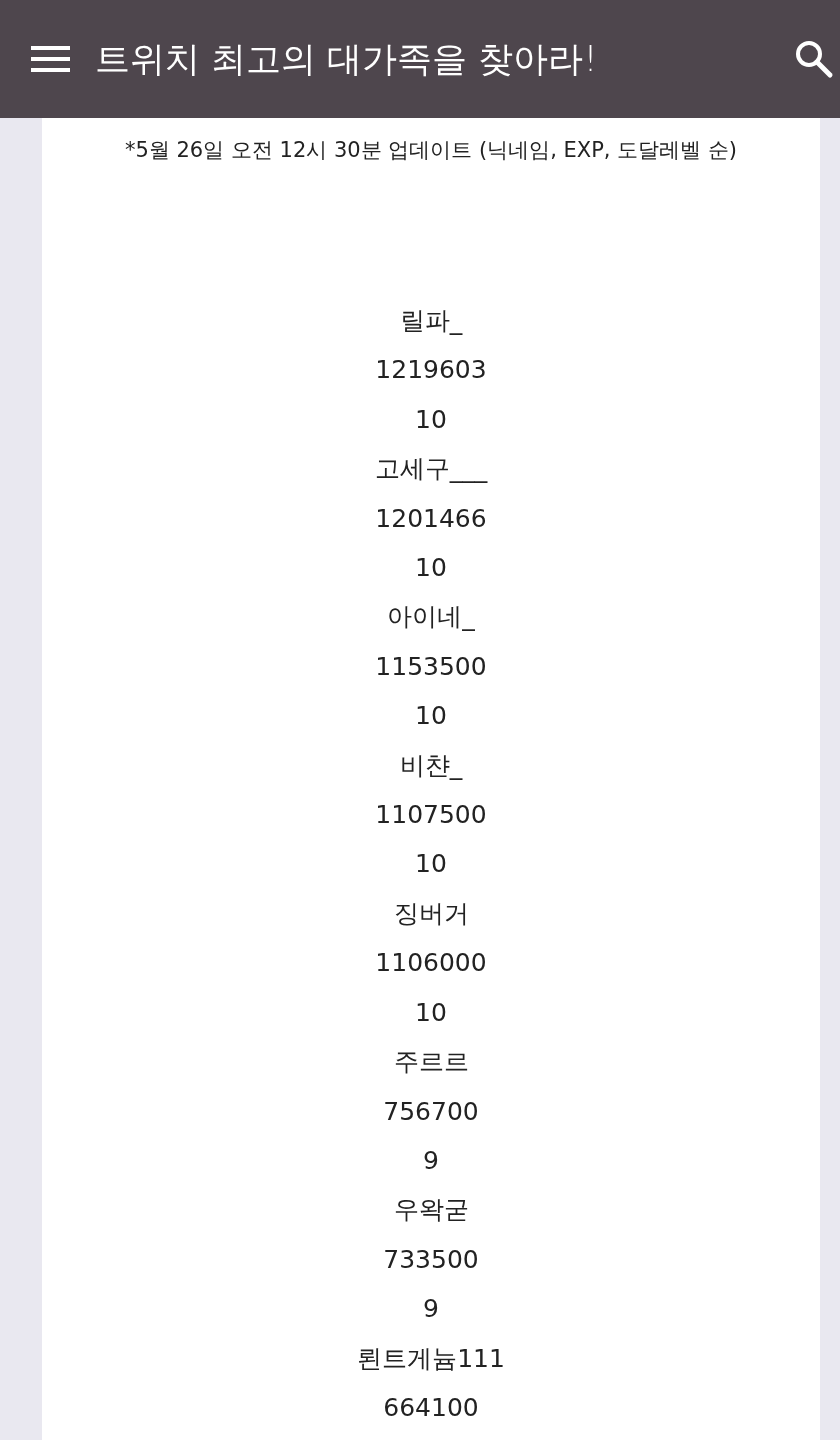 This screenshot has height=1440, width=840. Describe the element at coordinates (431, 913) in the screenshot. I see `nickname-text: 징버거` at that location.